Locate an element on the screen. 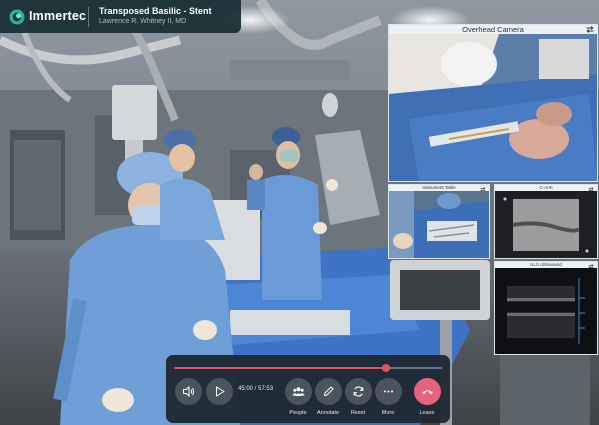 Image resolution: width=599 pixels, height=425 pixels. more-button is located at coordinates (388, 391).